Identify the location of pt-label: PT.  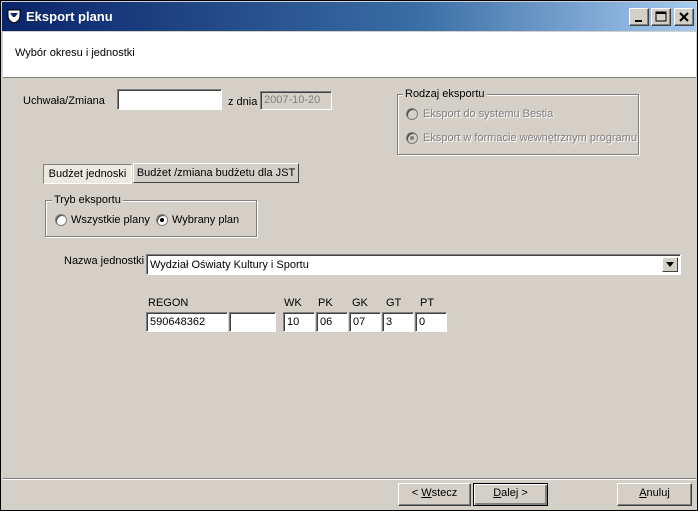
(427, 303).